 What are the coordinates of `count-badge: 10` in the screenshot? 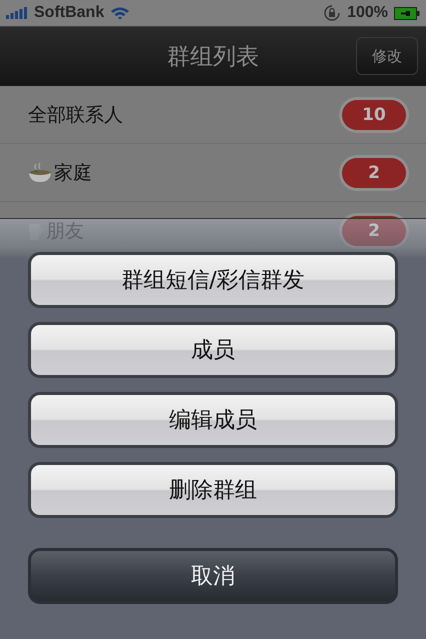 It's located at (374, 115).